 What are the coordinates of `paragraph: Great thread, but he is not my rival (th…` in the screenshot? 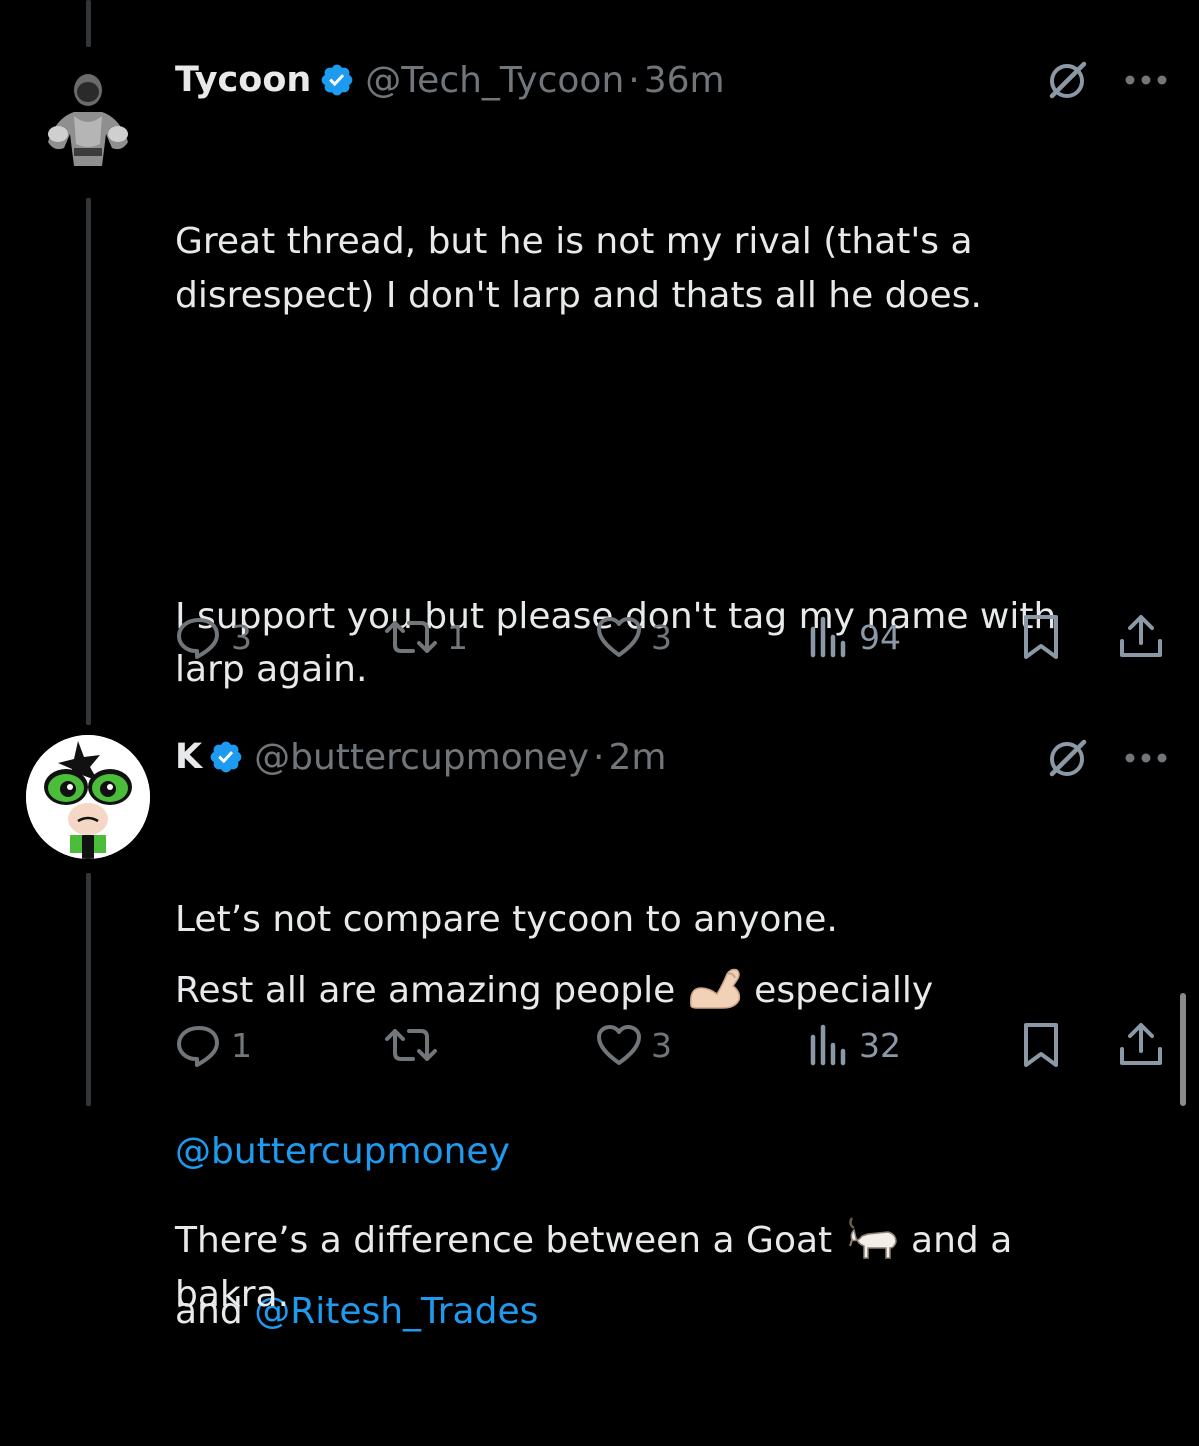 It's located at (579, 268).